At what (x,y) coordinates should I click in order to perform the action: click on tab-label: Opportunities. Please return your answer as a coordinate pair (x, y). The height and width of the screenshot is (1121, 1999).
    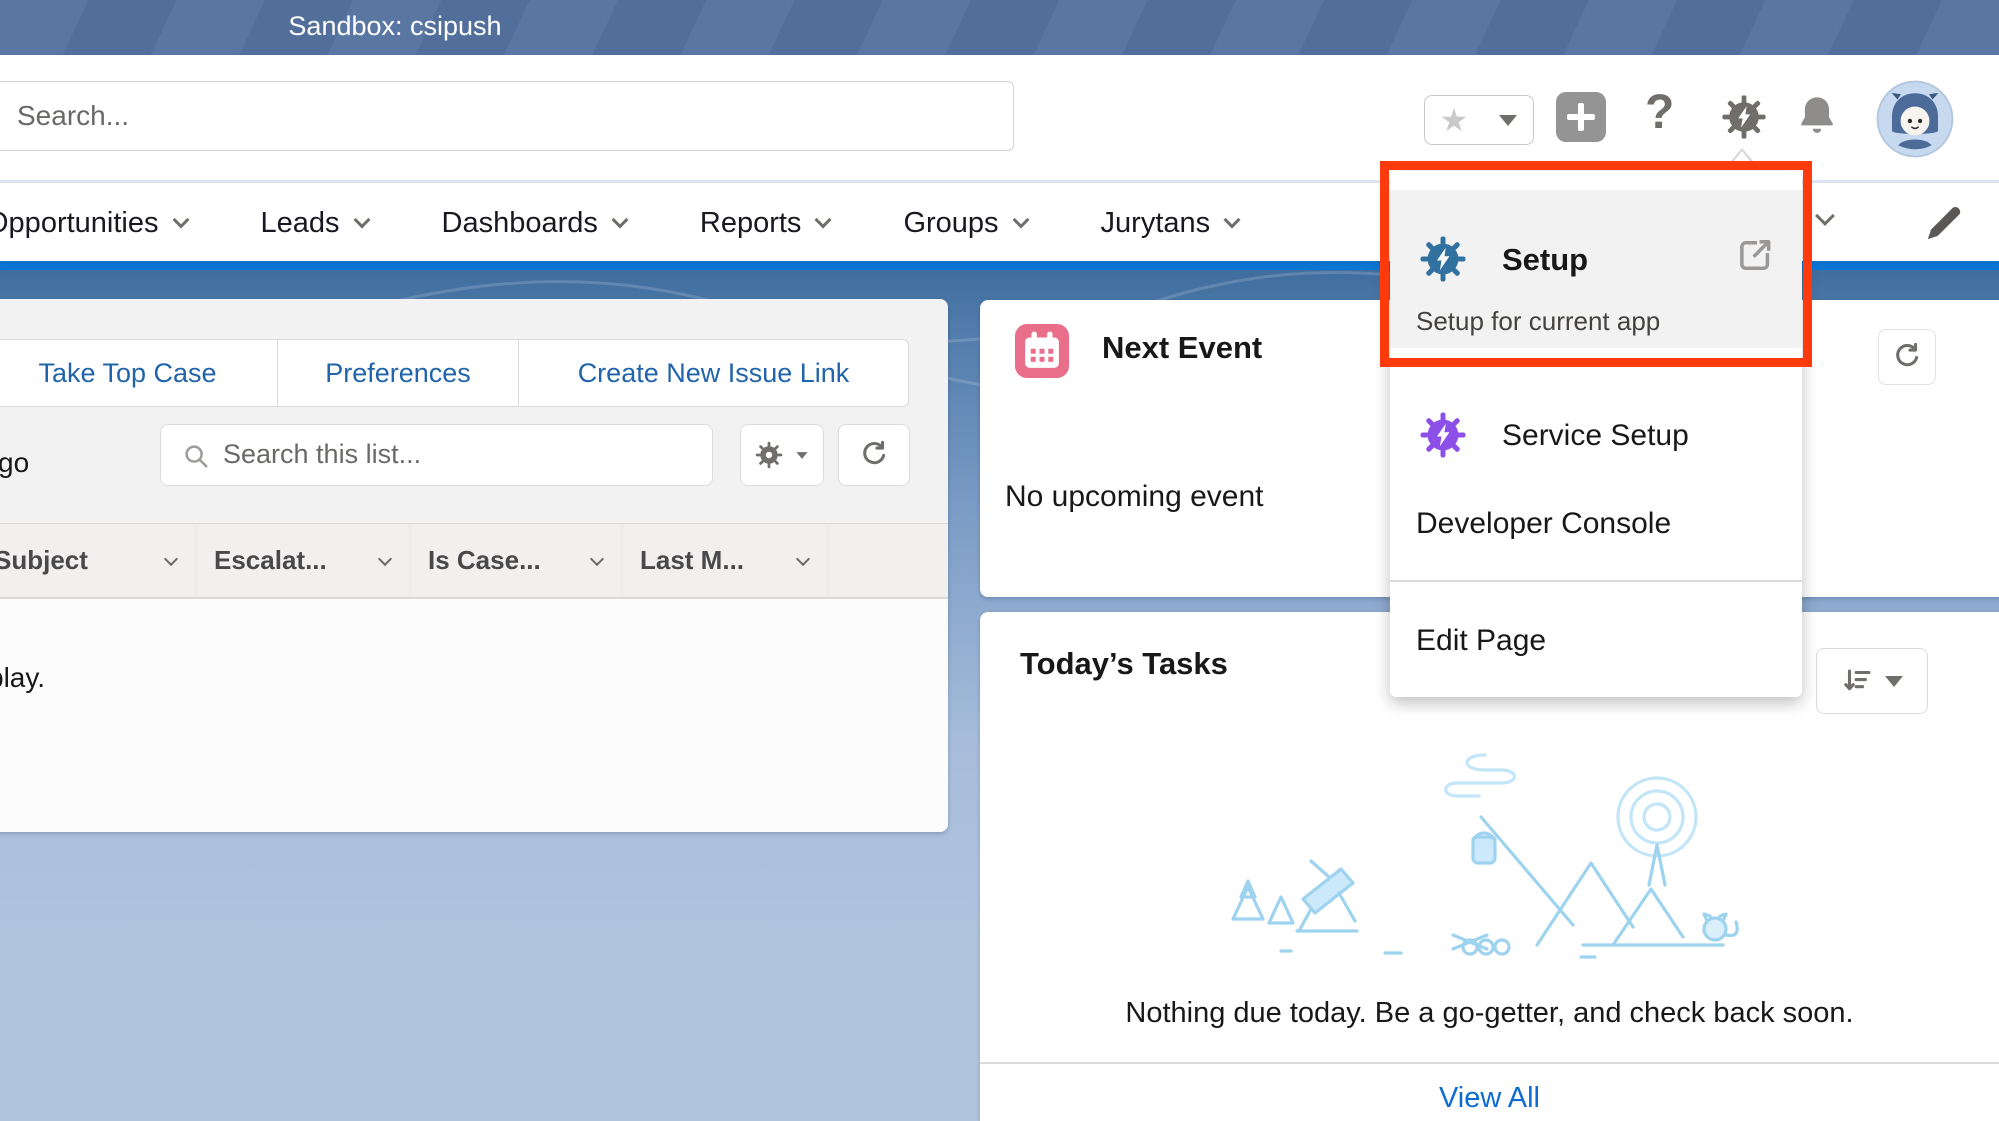
    Looking at the image, I should click on (79, 222).